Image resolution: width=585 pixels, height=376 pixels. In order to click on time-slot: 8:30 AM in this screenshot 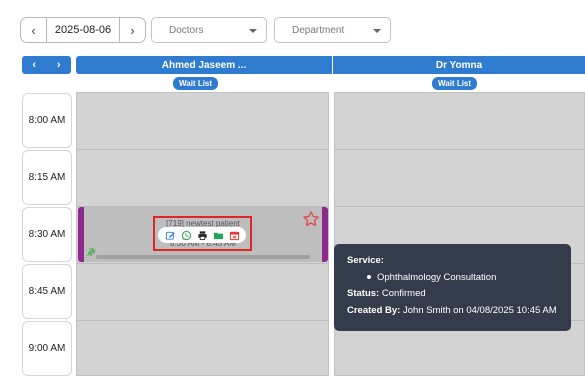, I will do `click(47, 234)`.